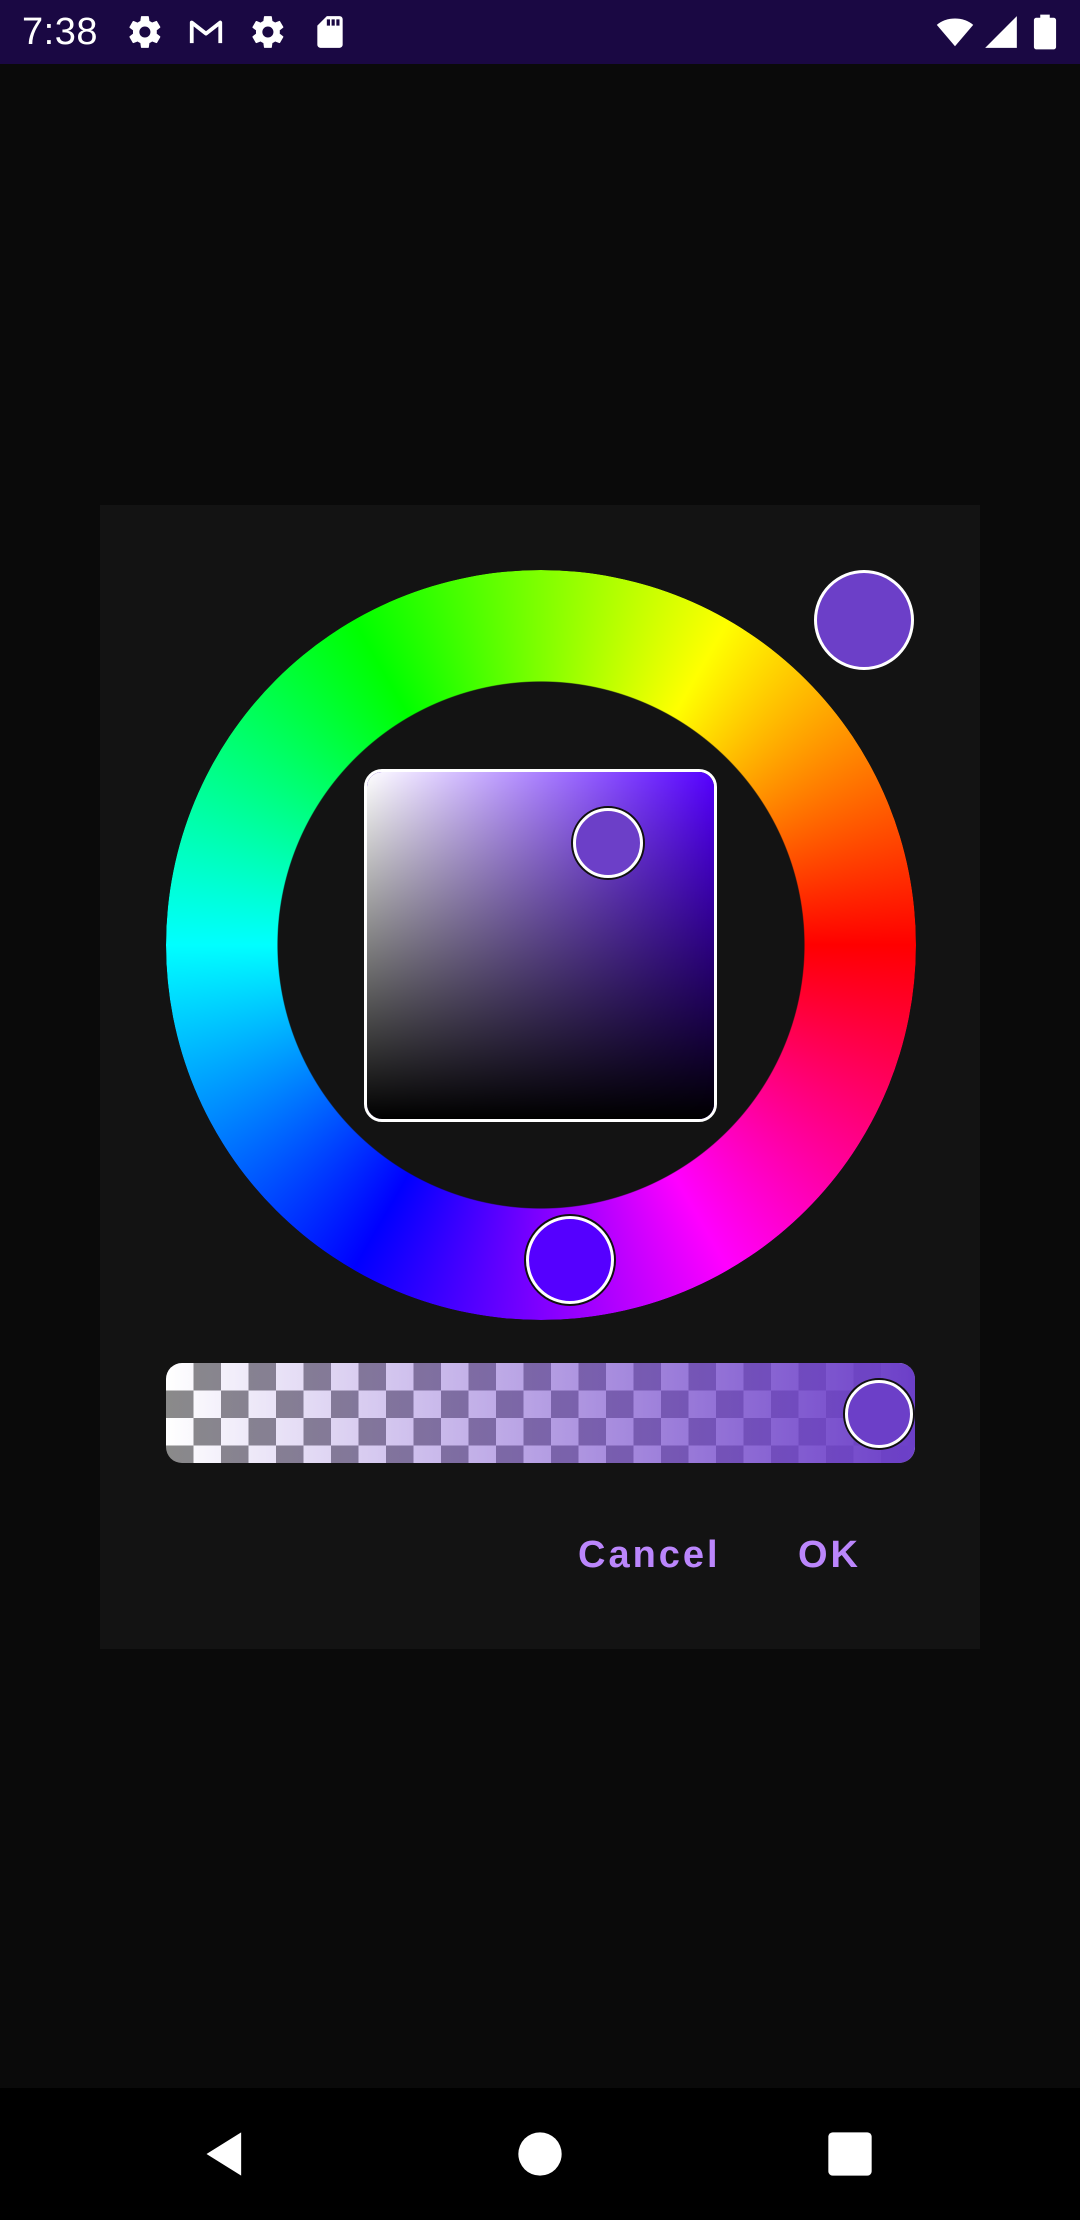  Describe the element at coordinates (608, 843) in the screenshot. I see `saturation-value-knob` at that location.